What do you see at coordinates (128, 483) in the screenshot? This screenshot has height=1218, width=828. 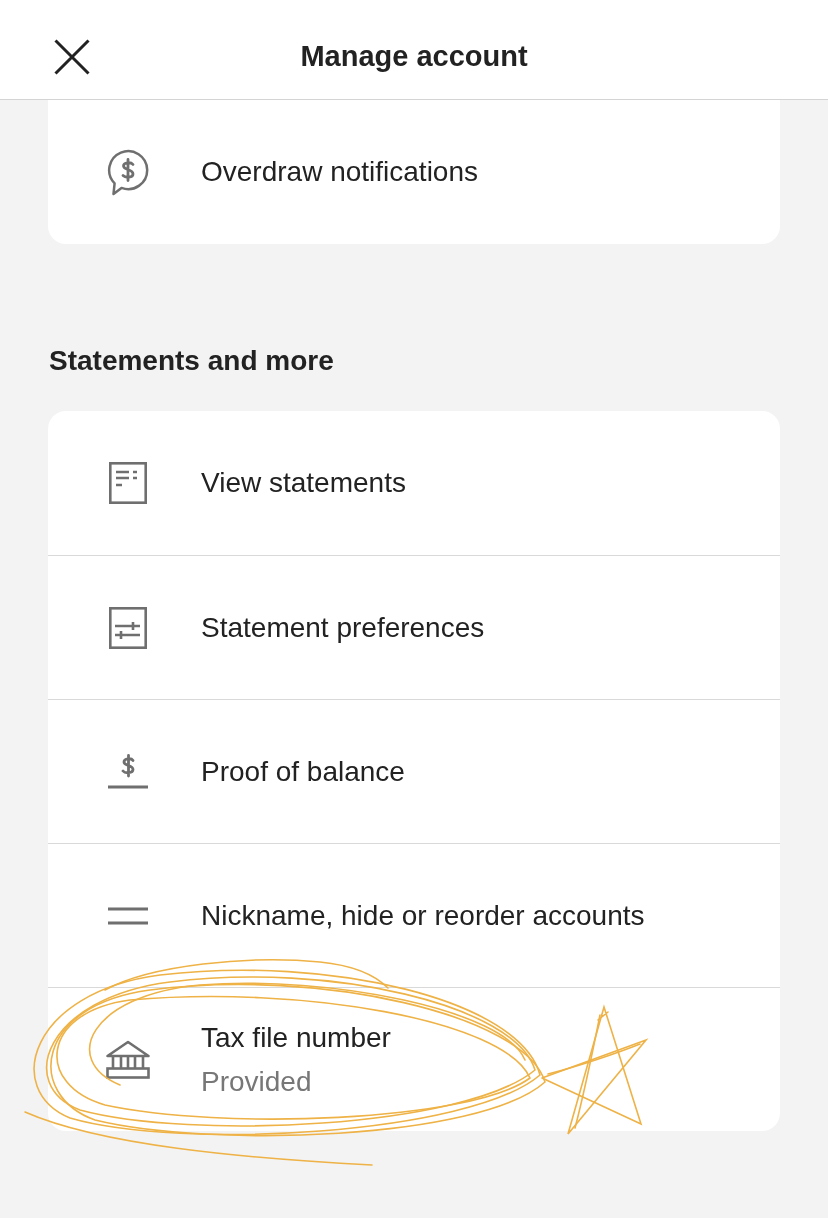 I see `document-lines-icon` at bounding box center [128, 483].